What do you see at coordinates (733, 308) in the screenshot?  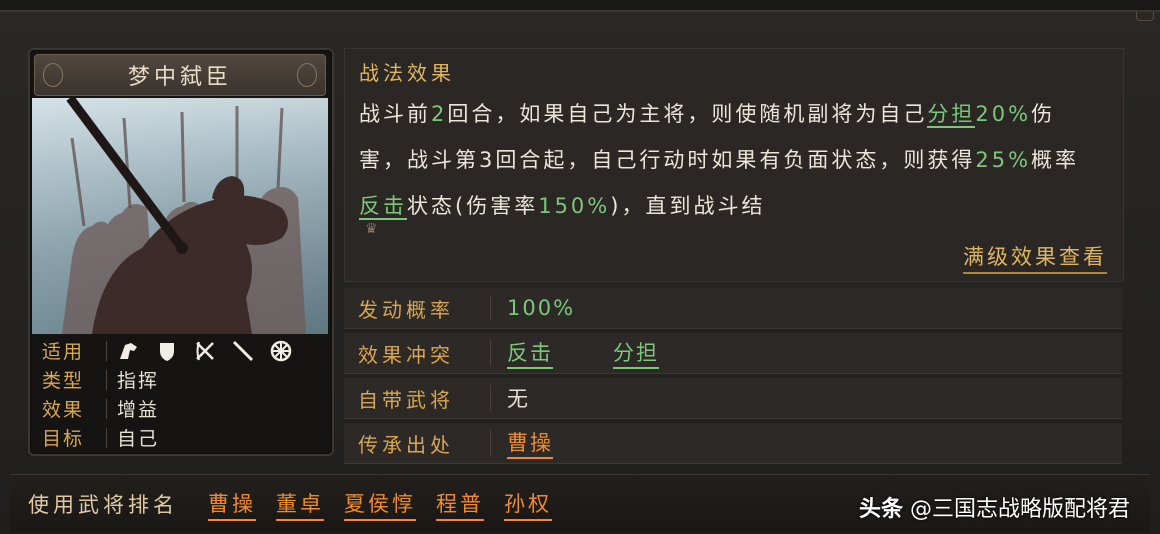 I see `info-row-trigger-rate: 发动概率 100%` at bounding box center [733, 308].